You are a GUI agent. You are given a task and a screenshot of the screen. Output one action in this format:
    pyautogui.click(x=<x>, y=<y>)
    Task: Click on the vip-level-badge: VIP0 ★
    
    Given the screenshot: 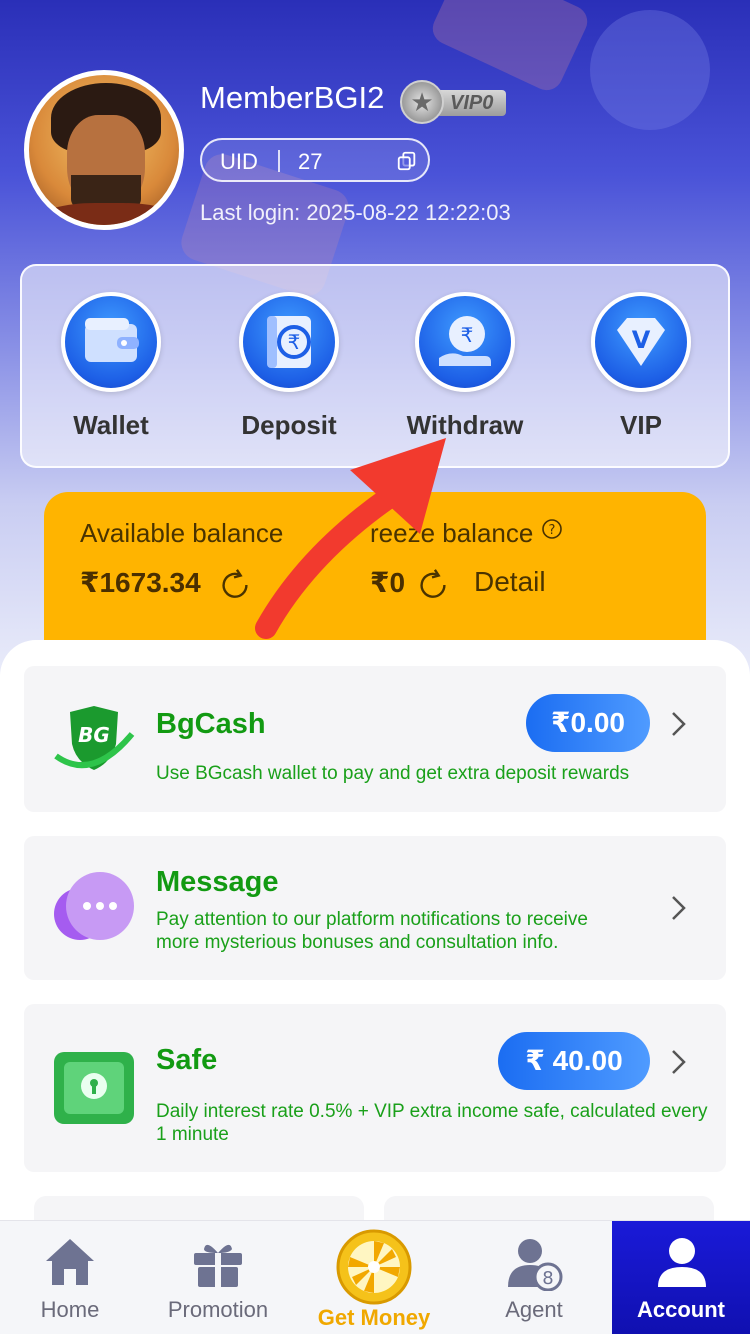 What is the action you would take?
    pyautogui.click(x=454, y=102)
    